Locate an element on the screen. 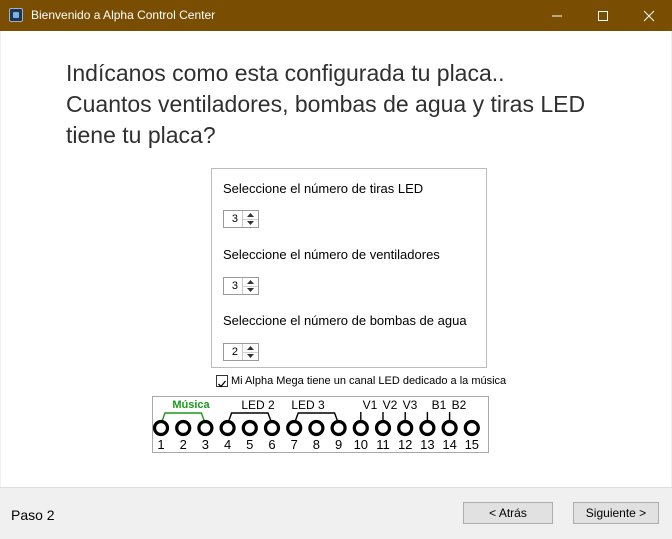 This screenshot has height=539, width=672. pin-label-v1: V1 is located at coordinates (370, 405).